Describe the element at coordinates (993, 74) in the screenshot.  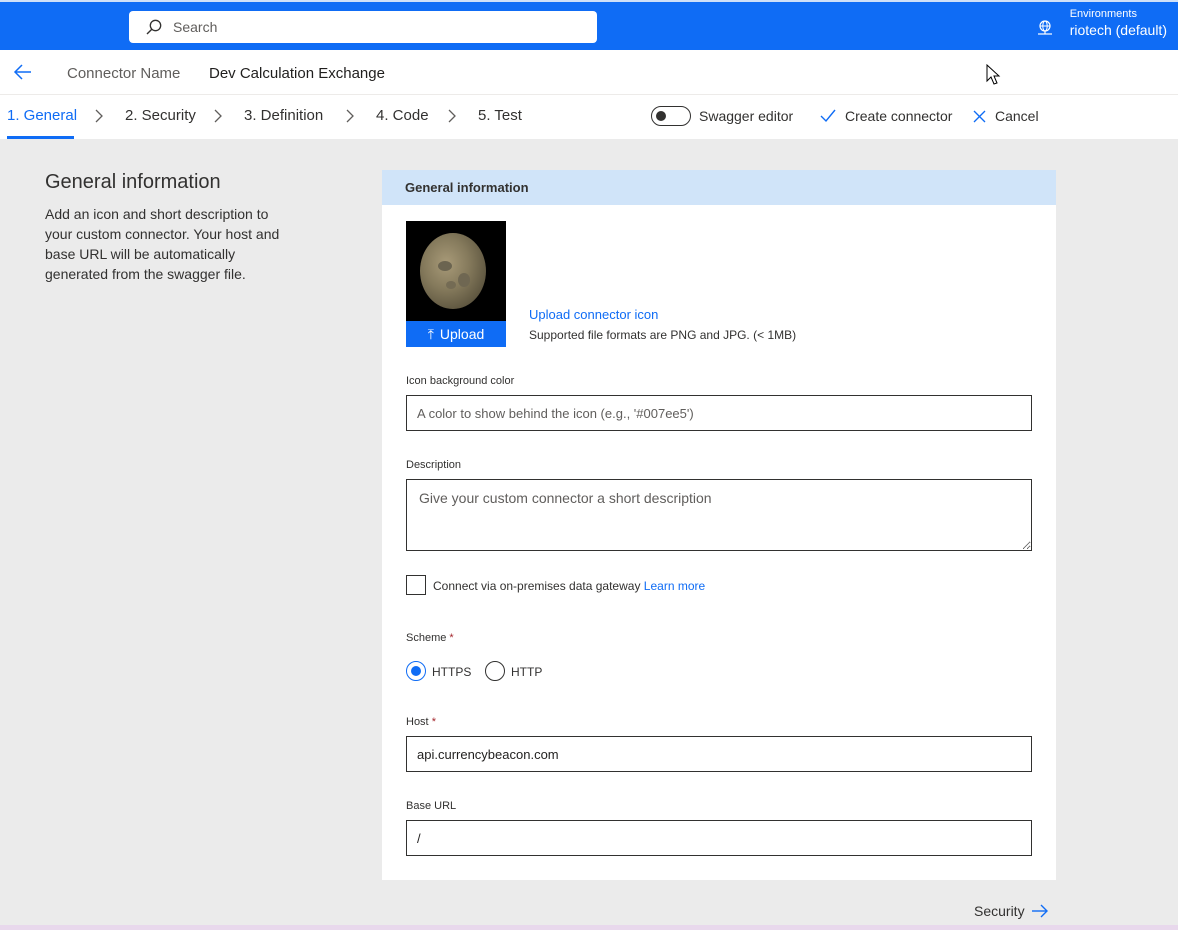
I see `mouse-cursor-icon` at that location.